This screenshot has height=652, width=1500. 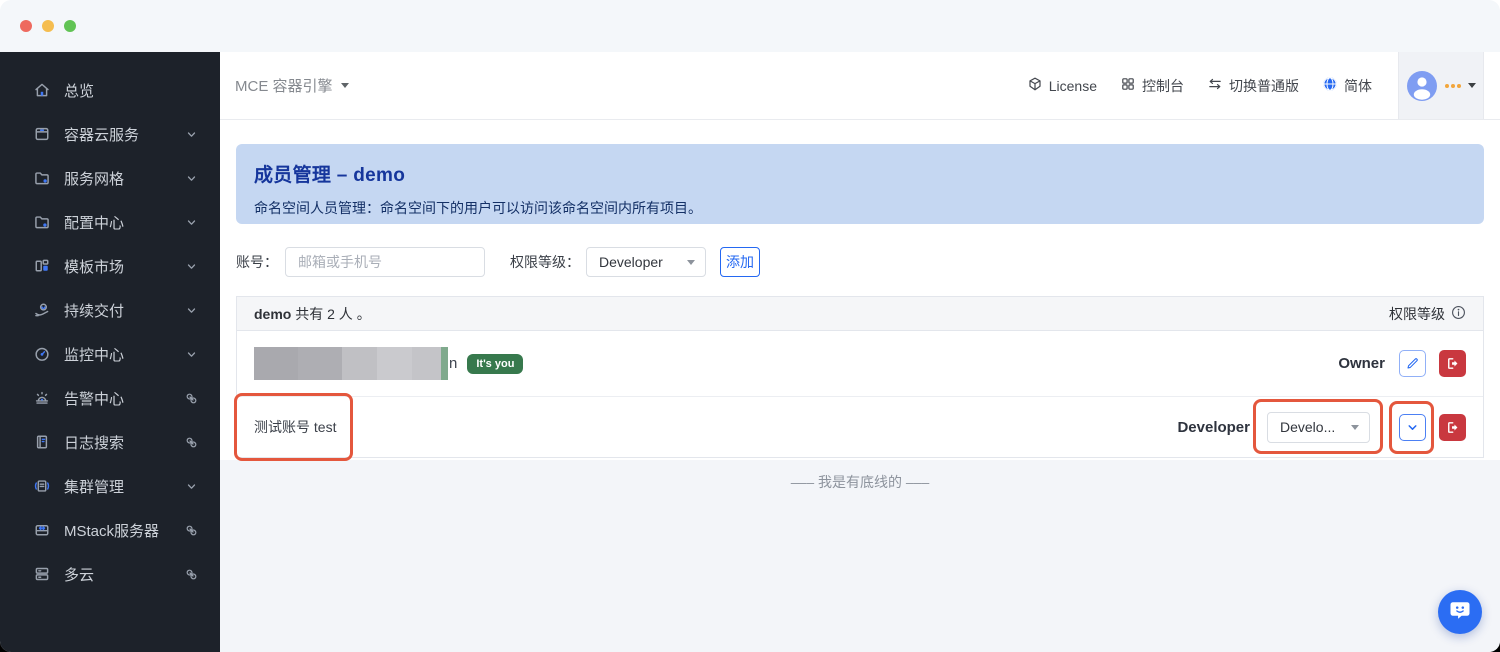 I want to click on edit-role-button, so click(x=1412, y=363).